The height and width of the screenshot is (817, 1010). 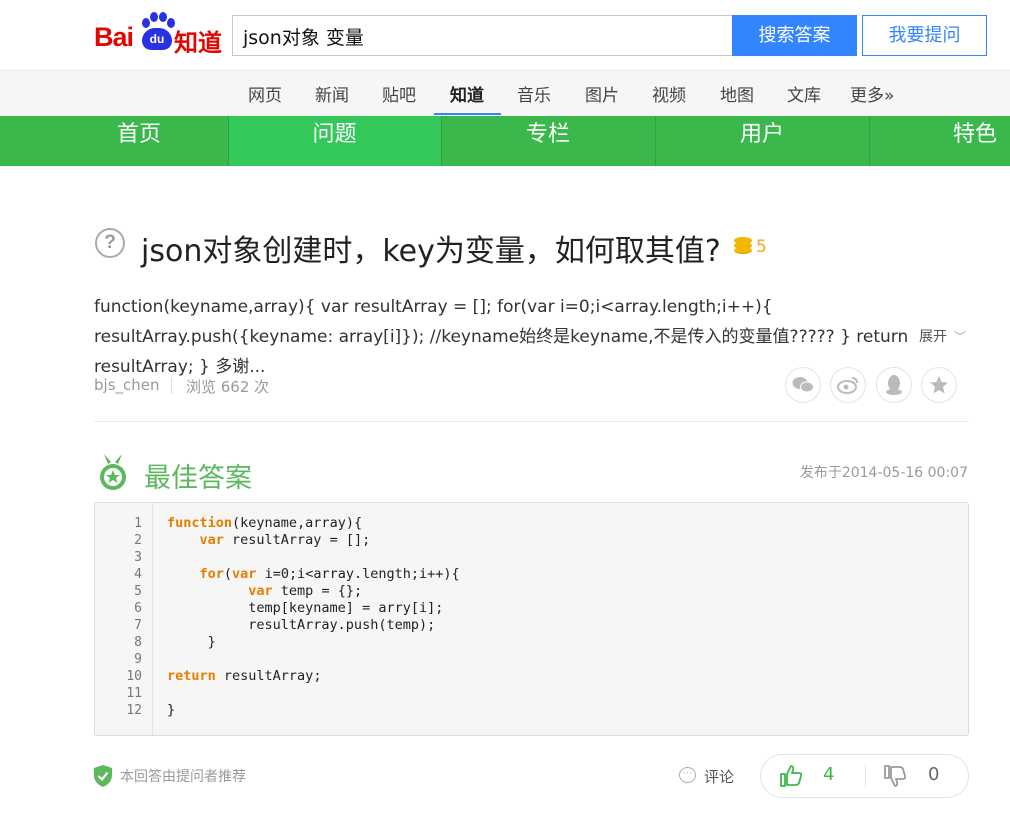 What do you see at coordinates (138, 523) in the screenshot?
I see `line-number: 1` at bounding box center [138, 523].